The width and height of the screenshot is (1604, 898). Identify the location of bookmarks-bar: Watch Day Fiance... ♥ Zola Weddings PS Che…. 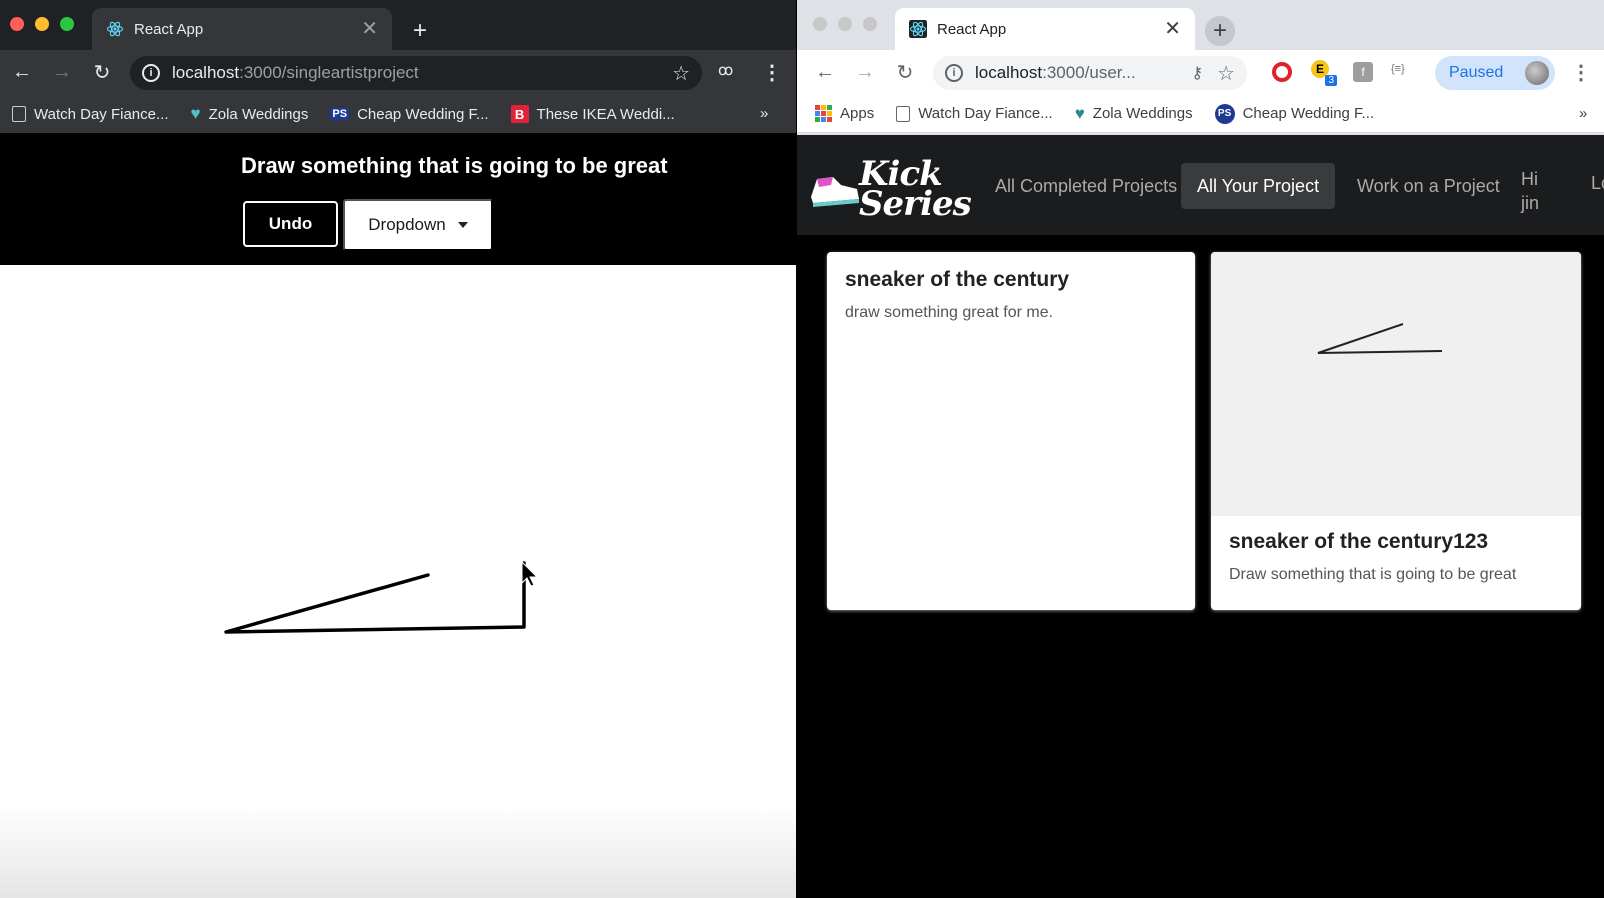
(398, 114).